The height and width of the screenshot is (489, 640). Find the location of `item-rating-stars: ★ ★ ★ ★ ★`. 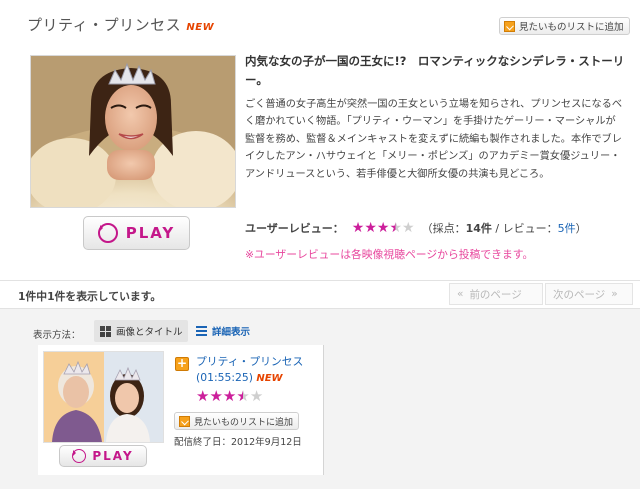

item-rating-stars: ★ ★ ★ ★ ★ is located at coordinates (229, 396).